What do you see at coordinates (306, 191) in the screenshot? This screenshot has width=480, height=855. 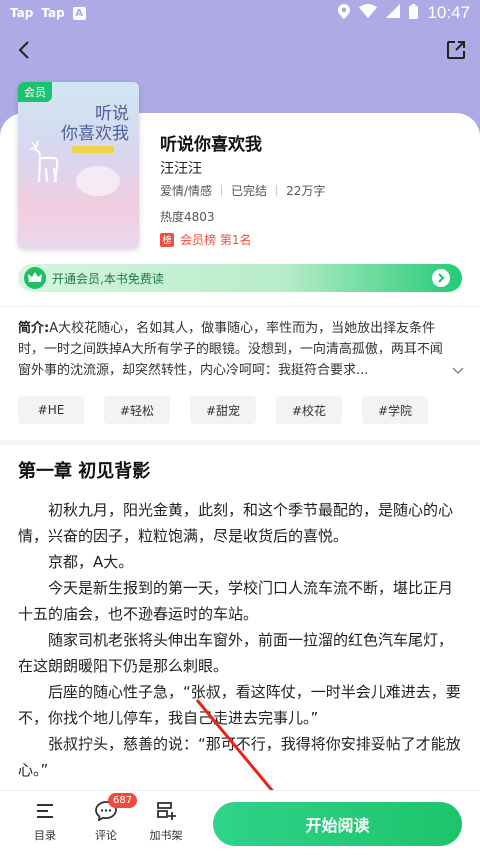 I see `book-word-count: 22万字` at bounding box center [306, 191].